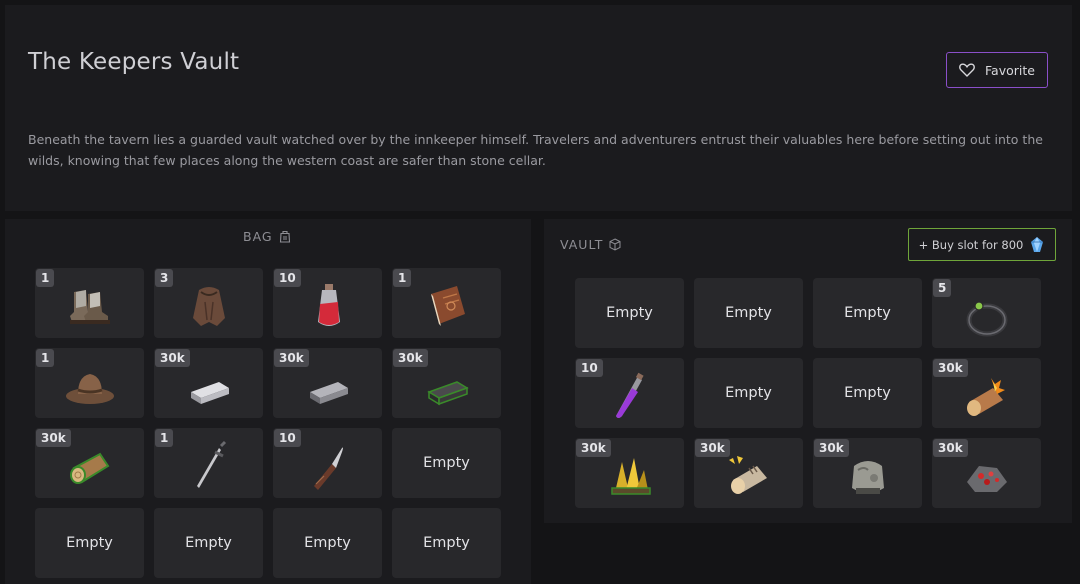  What do you see at coordinates (284, 236) in the screenshot?
I see `bag-icon` at bounding box center [284, 236].